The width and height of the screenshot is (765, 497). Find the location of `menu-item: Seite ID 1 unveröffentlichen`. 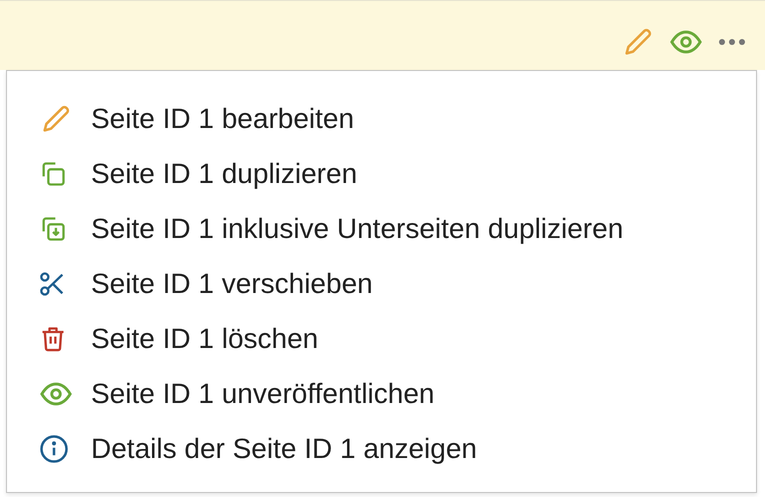

menu-item: Seite ID 1 unveröffentlichen is located at coordinates (381, 393).